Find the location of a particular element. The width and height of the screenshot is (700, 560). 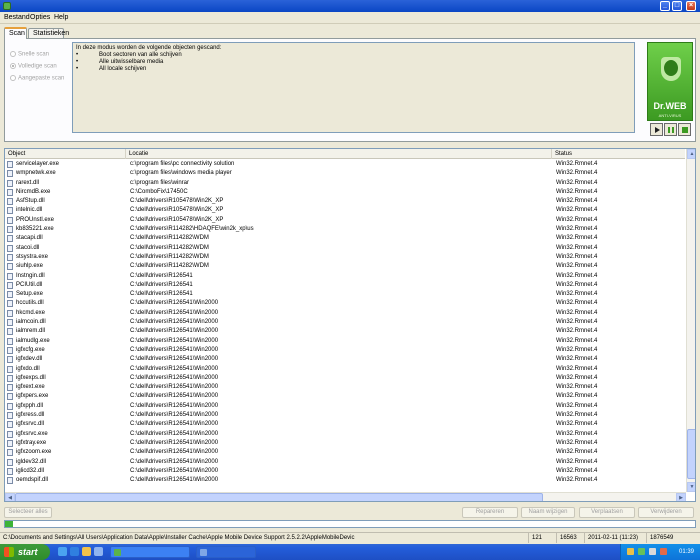

radio-full-scan: Volledige scan is located at coordinates (33, 66).